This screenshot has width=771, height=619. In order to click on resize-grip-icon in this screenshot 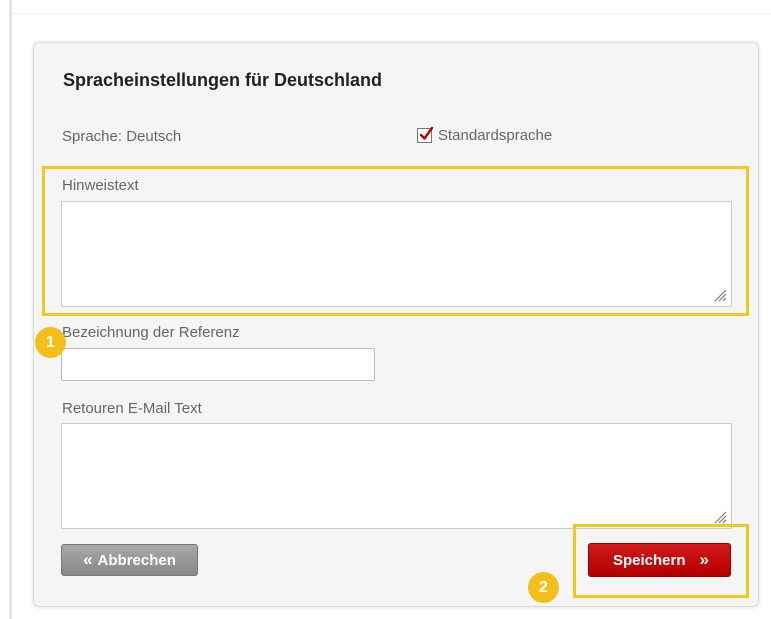, I will do `click(719, 516)`.